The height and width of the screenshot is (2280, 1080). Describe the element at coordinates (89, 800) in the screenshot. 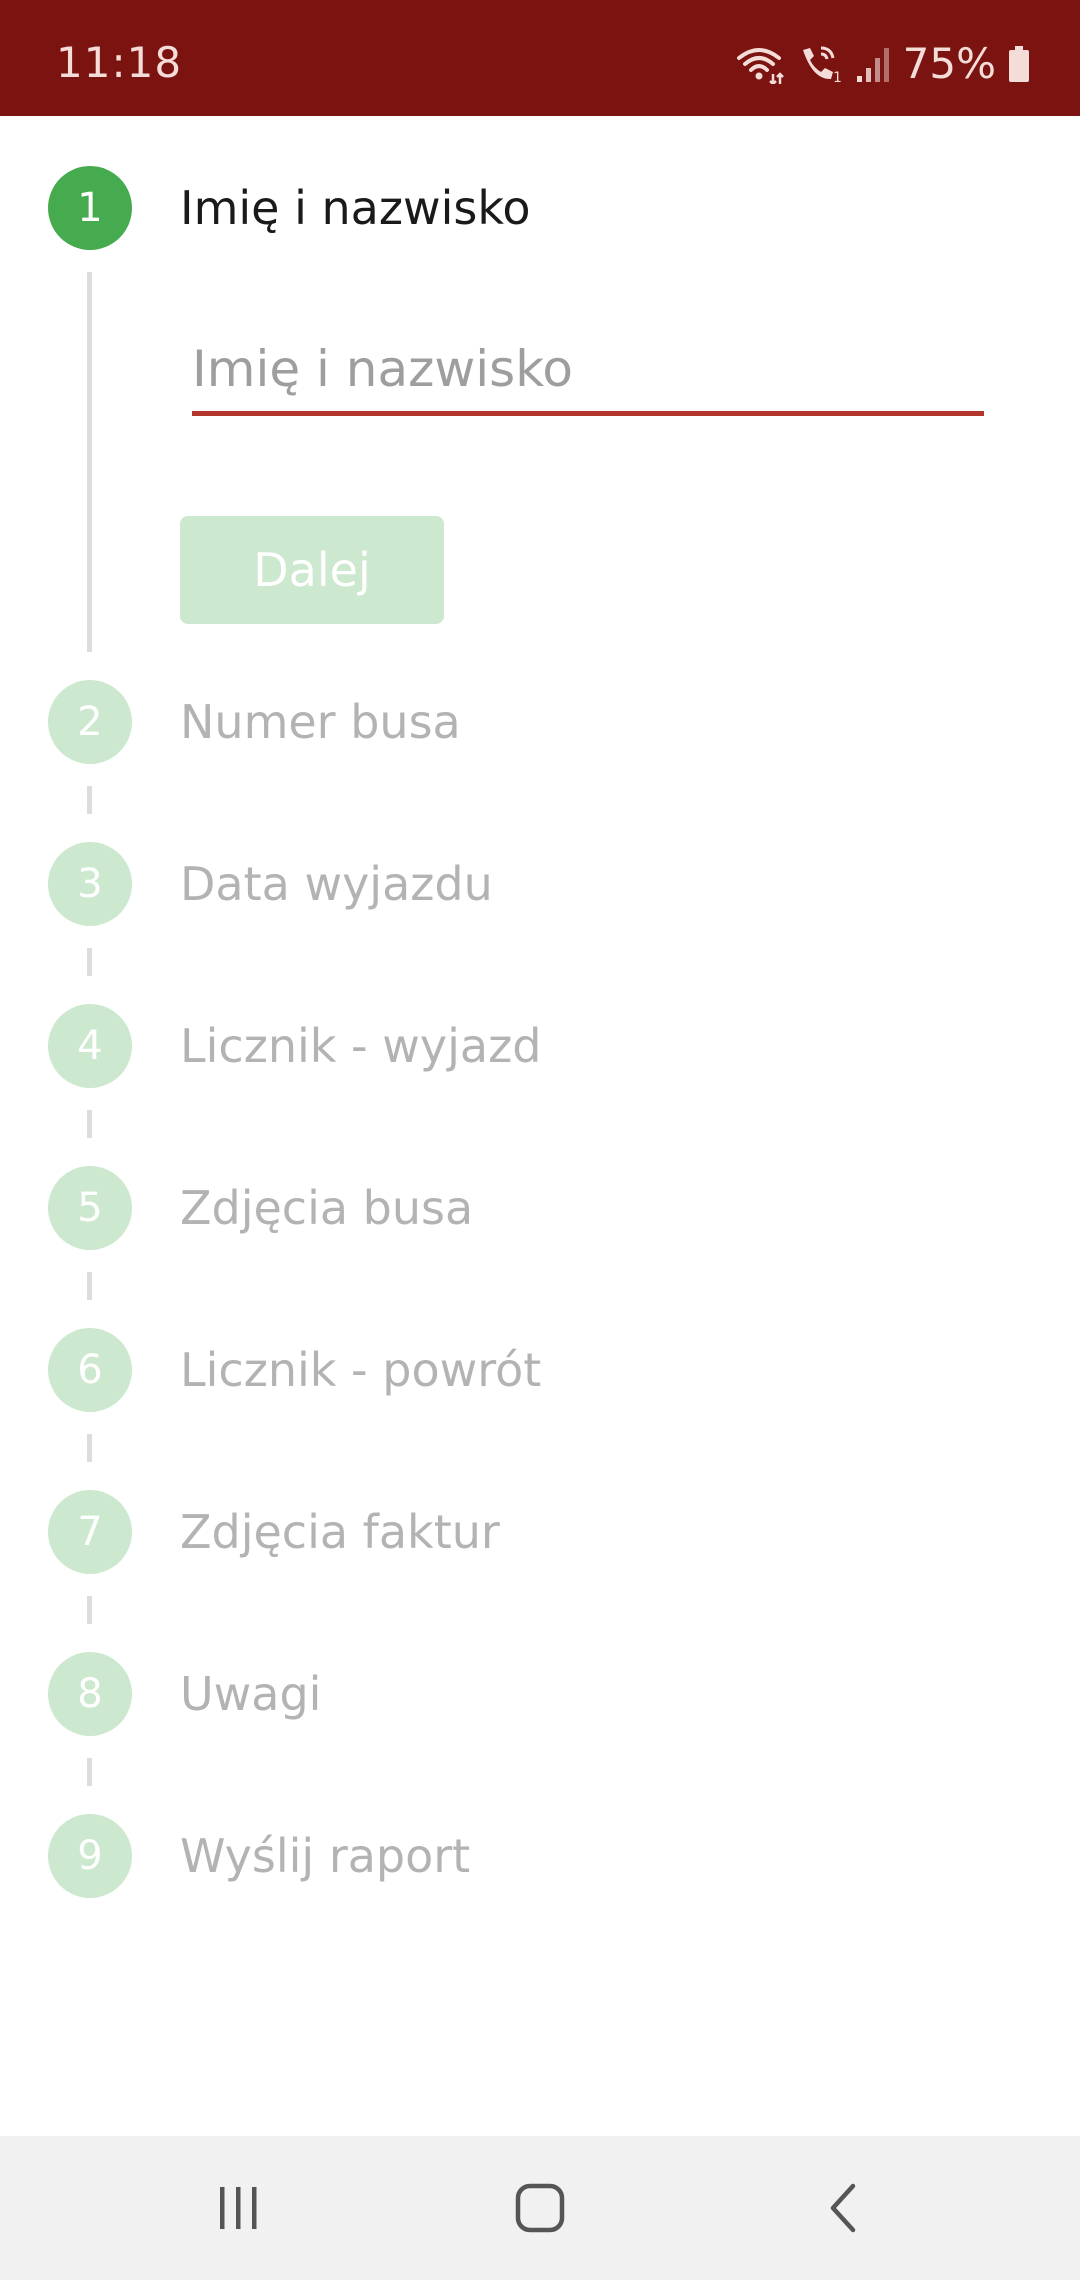

I see `step-2-connector` at that location.